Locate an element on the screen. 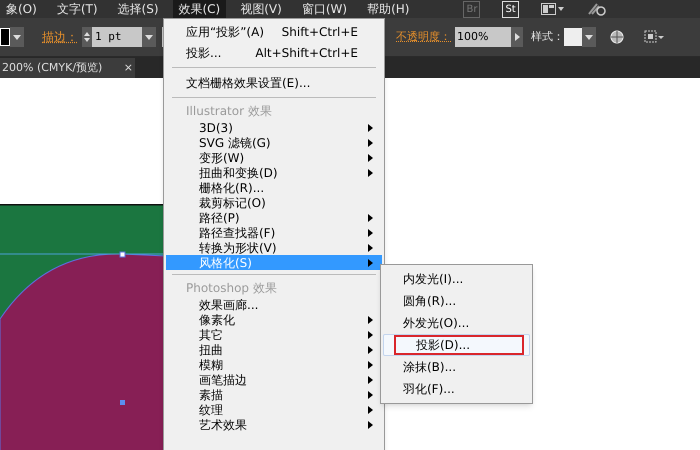  menu-item: 艺术效果 is located at coordinates (274, 424).